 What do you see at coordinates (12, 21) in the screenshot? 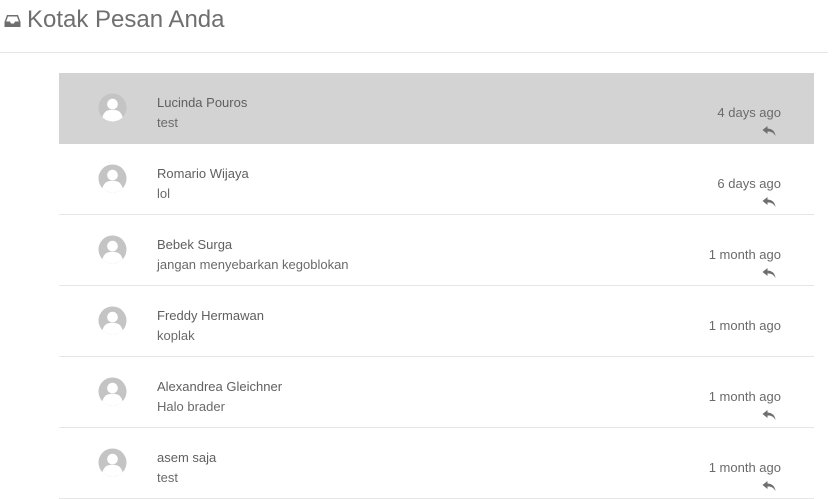
I see `inbox-icon` at bounding box center [12, 21].